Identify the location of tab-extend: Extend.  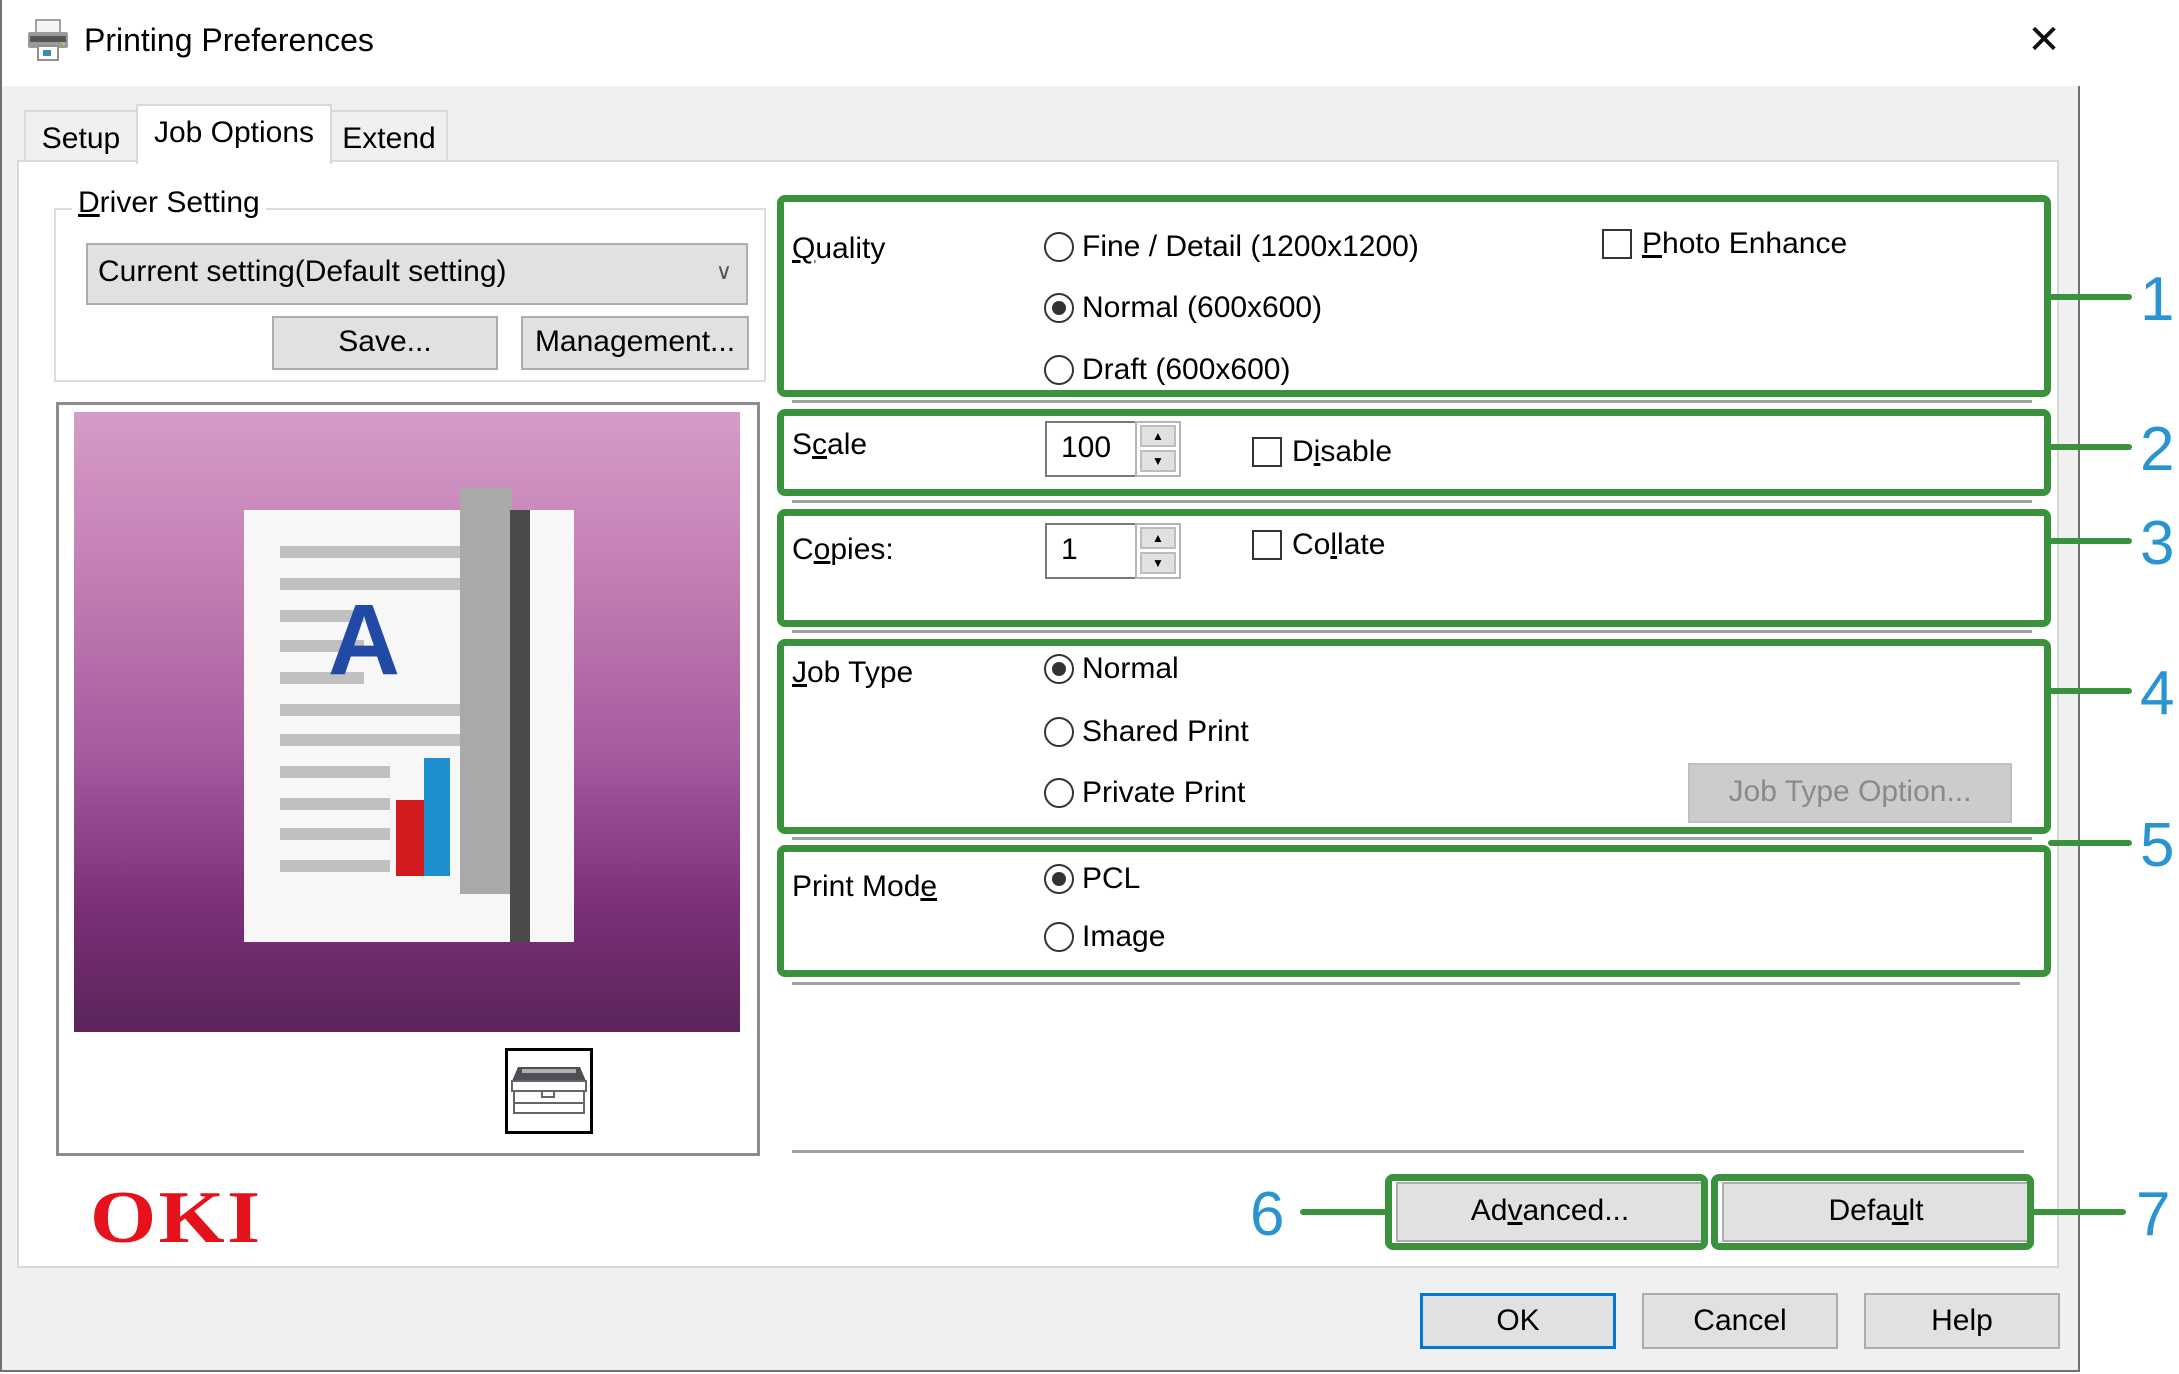
(389, 136).